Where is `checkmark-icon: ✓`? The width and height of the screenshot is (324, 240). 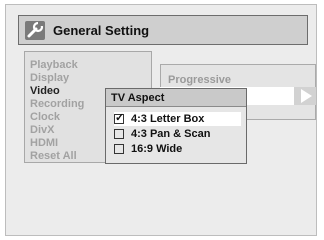 checkmark-icon: ✓ is located at coordinates (120, 118).